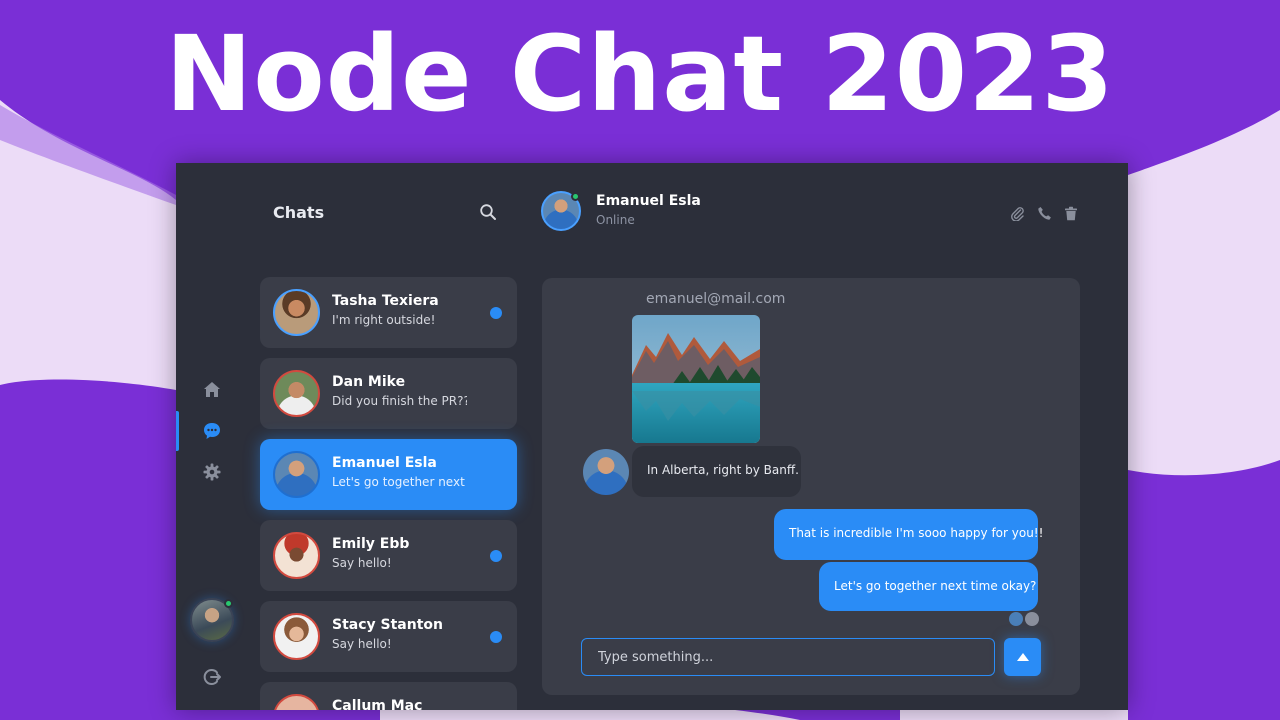 The image size is (1280, 720). I want to click on contact-status: Online, so click(615, 220).